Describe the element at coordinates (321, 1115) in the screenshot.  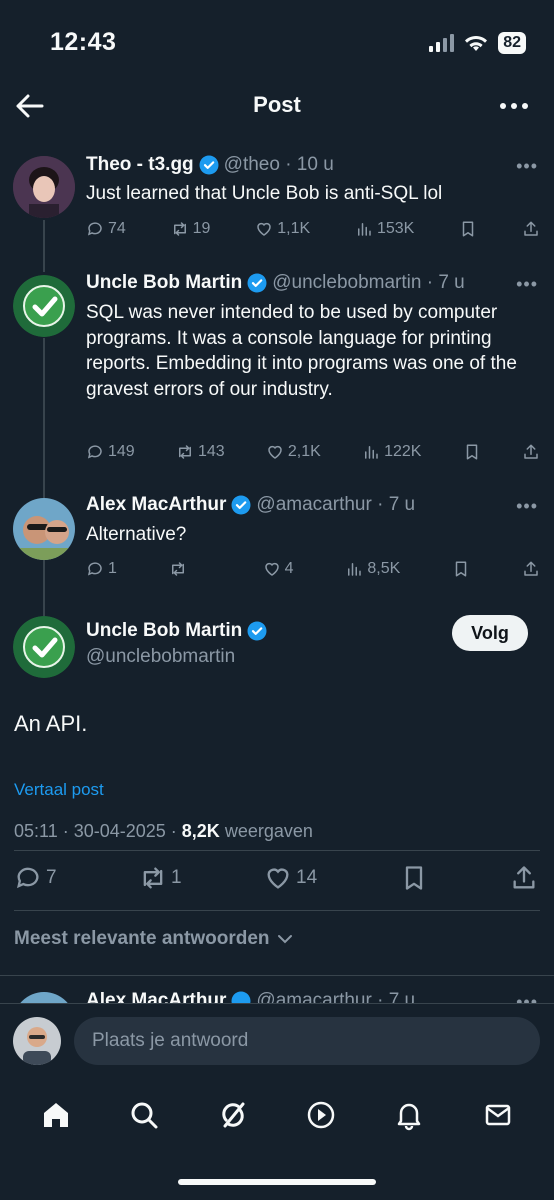
I see `video-icon` at that location.